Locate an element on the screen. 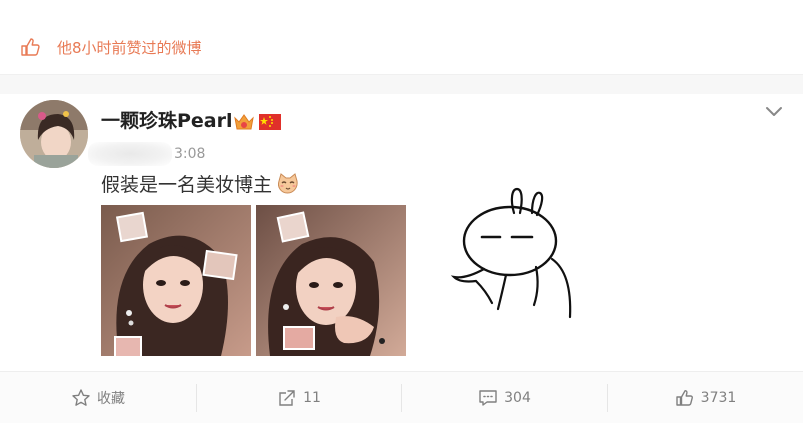 Image resolution: width=803 pixels, height=423 pixels. comment-button: 304 is located at coordinates (504, 397).